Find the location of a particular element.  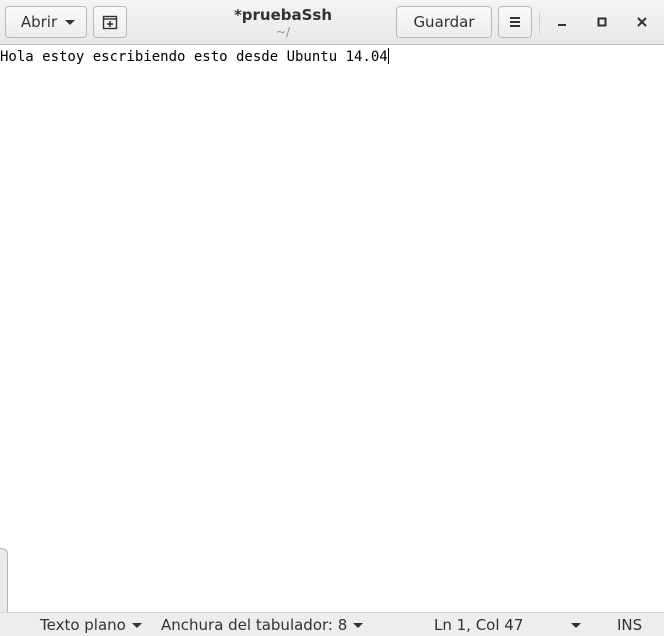

language-label: Texto plano is located at coordinates (83, 625).